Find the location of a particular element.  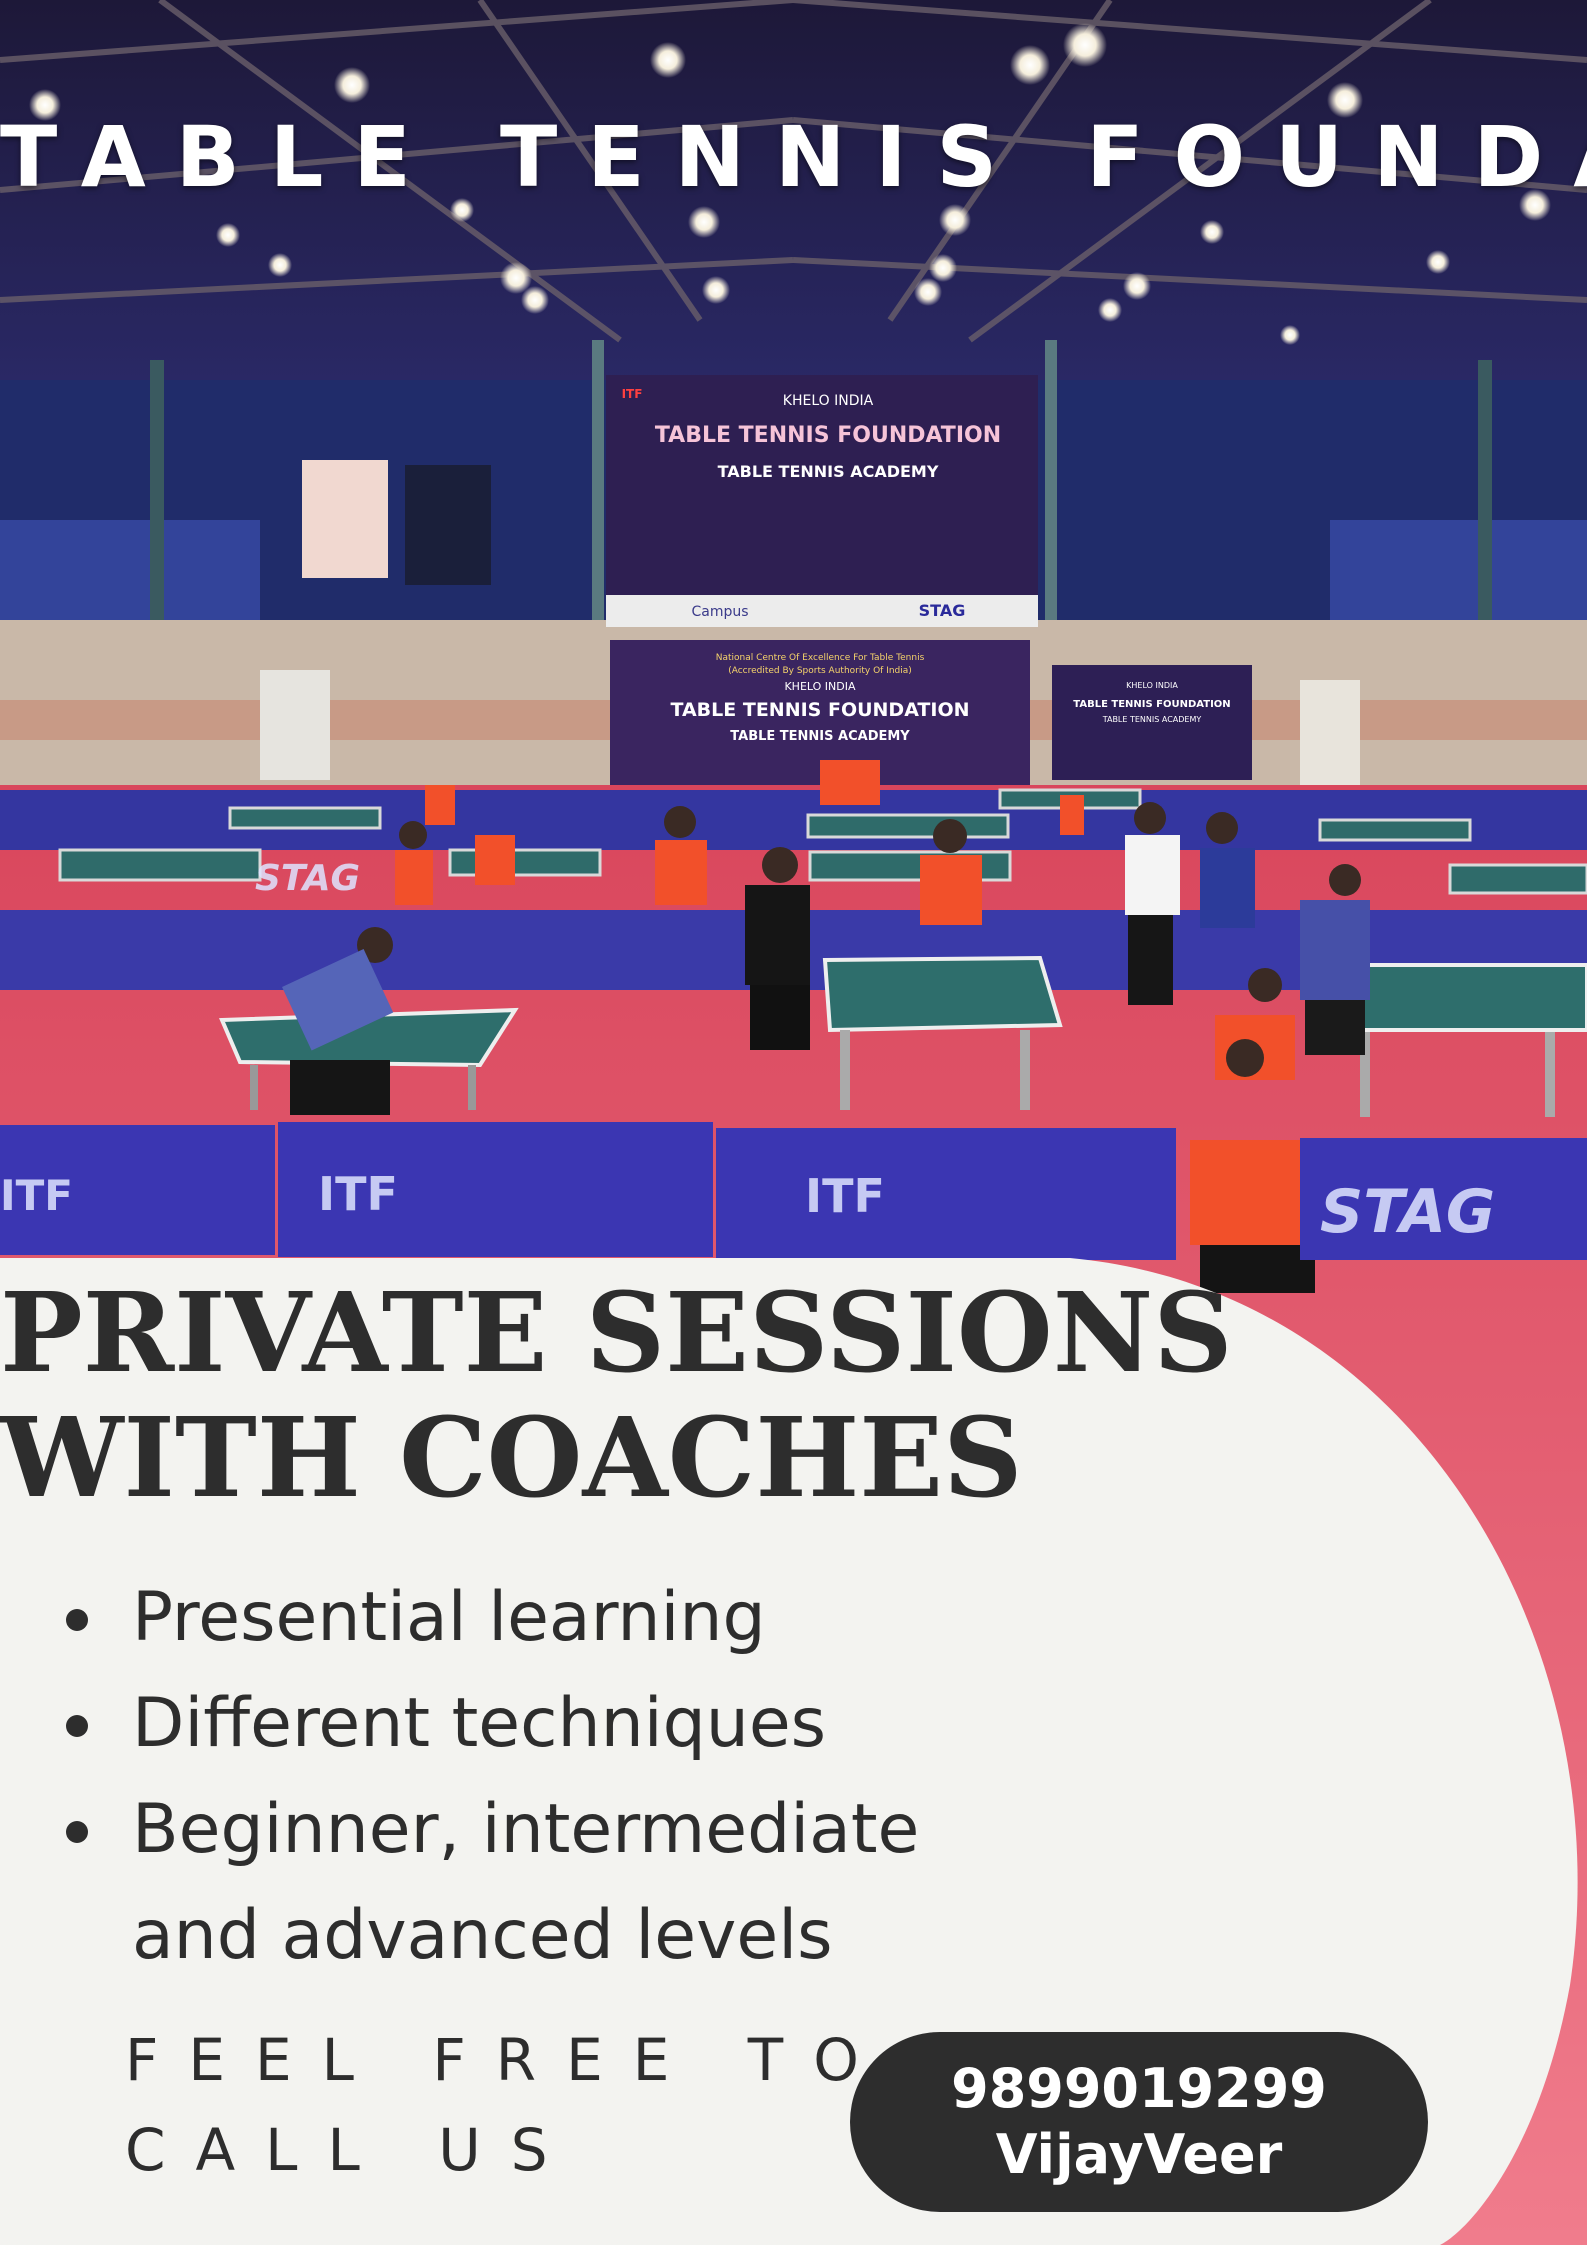

banner-main-line2: TABLE TENNIS FOUNDATION is located at coordinates (828, 435).